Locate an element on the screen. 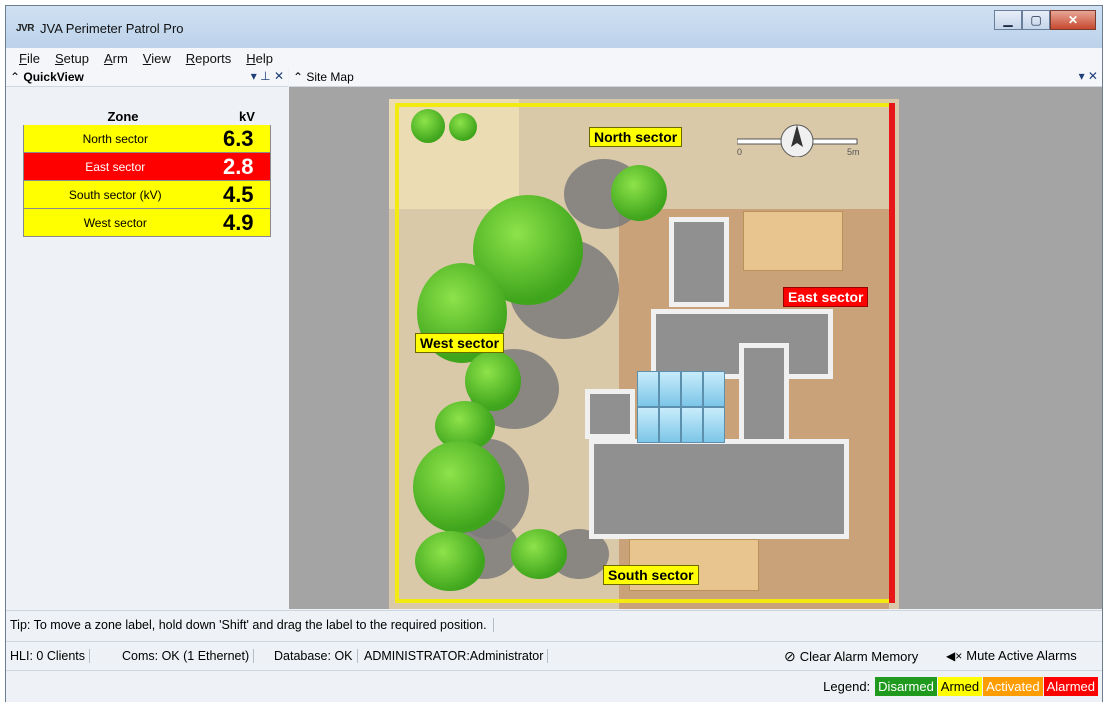 Image resolution: width=1108 pixels, height=707 pixels. close-icon: ✕ is located at coordinates (1073, 20).